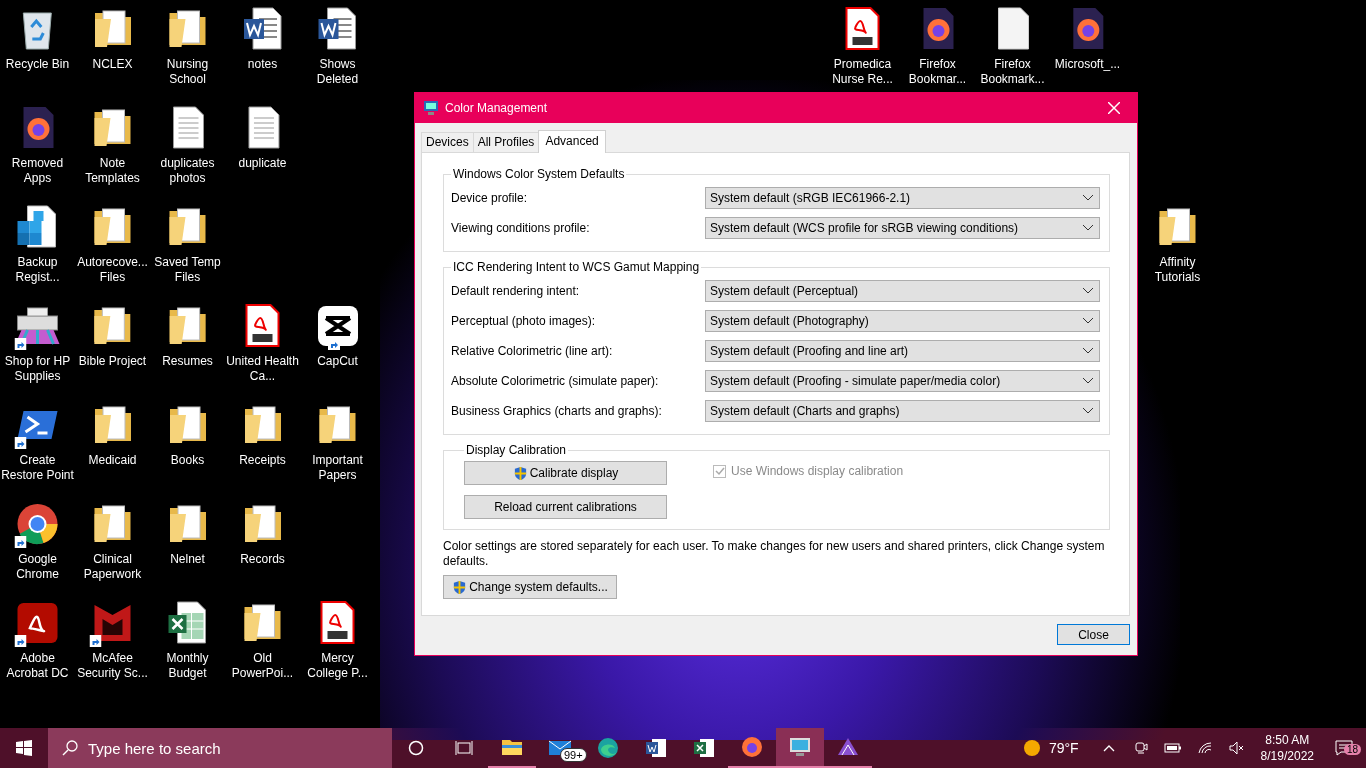 This screenshot has height=768, width=1366. I want to click on dropdown: System default (WCS profile for sRGB viewing conditions), so click(902, 228).